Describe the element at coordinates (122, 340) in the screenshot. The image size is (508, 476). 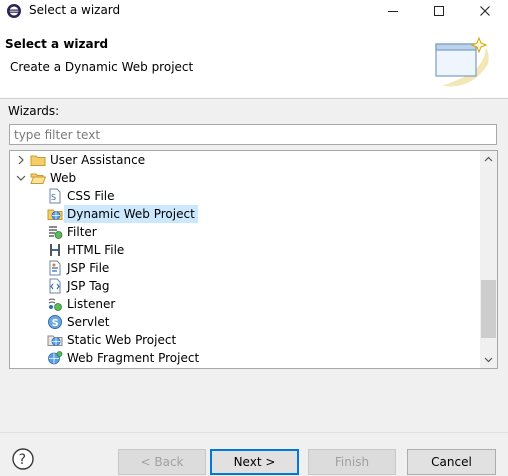
I see `tree-item-label: Static Web Project` at that location.